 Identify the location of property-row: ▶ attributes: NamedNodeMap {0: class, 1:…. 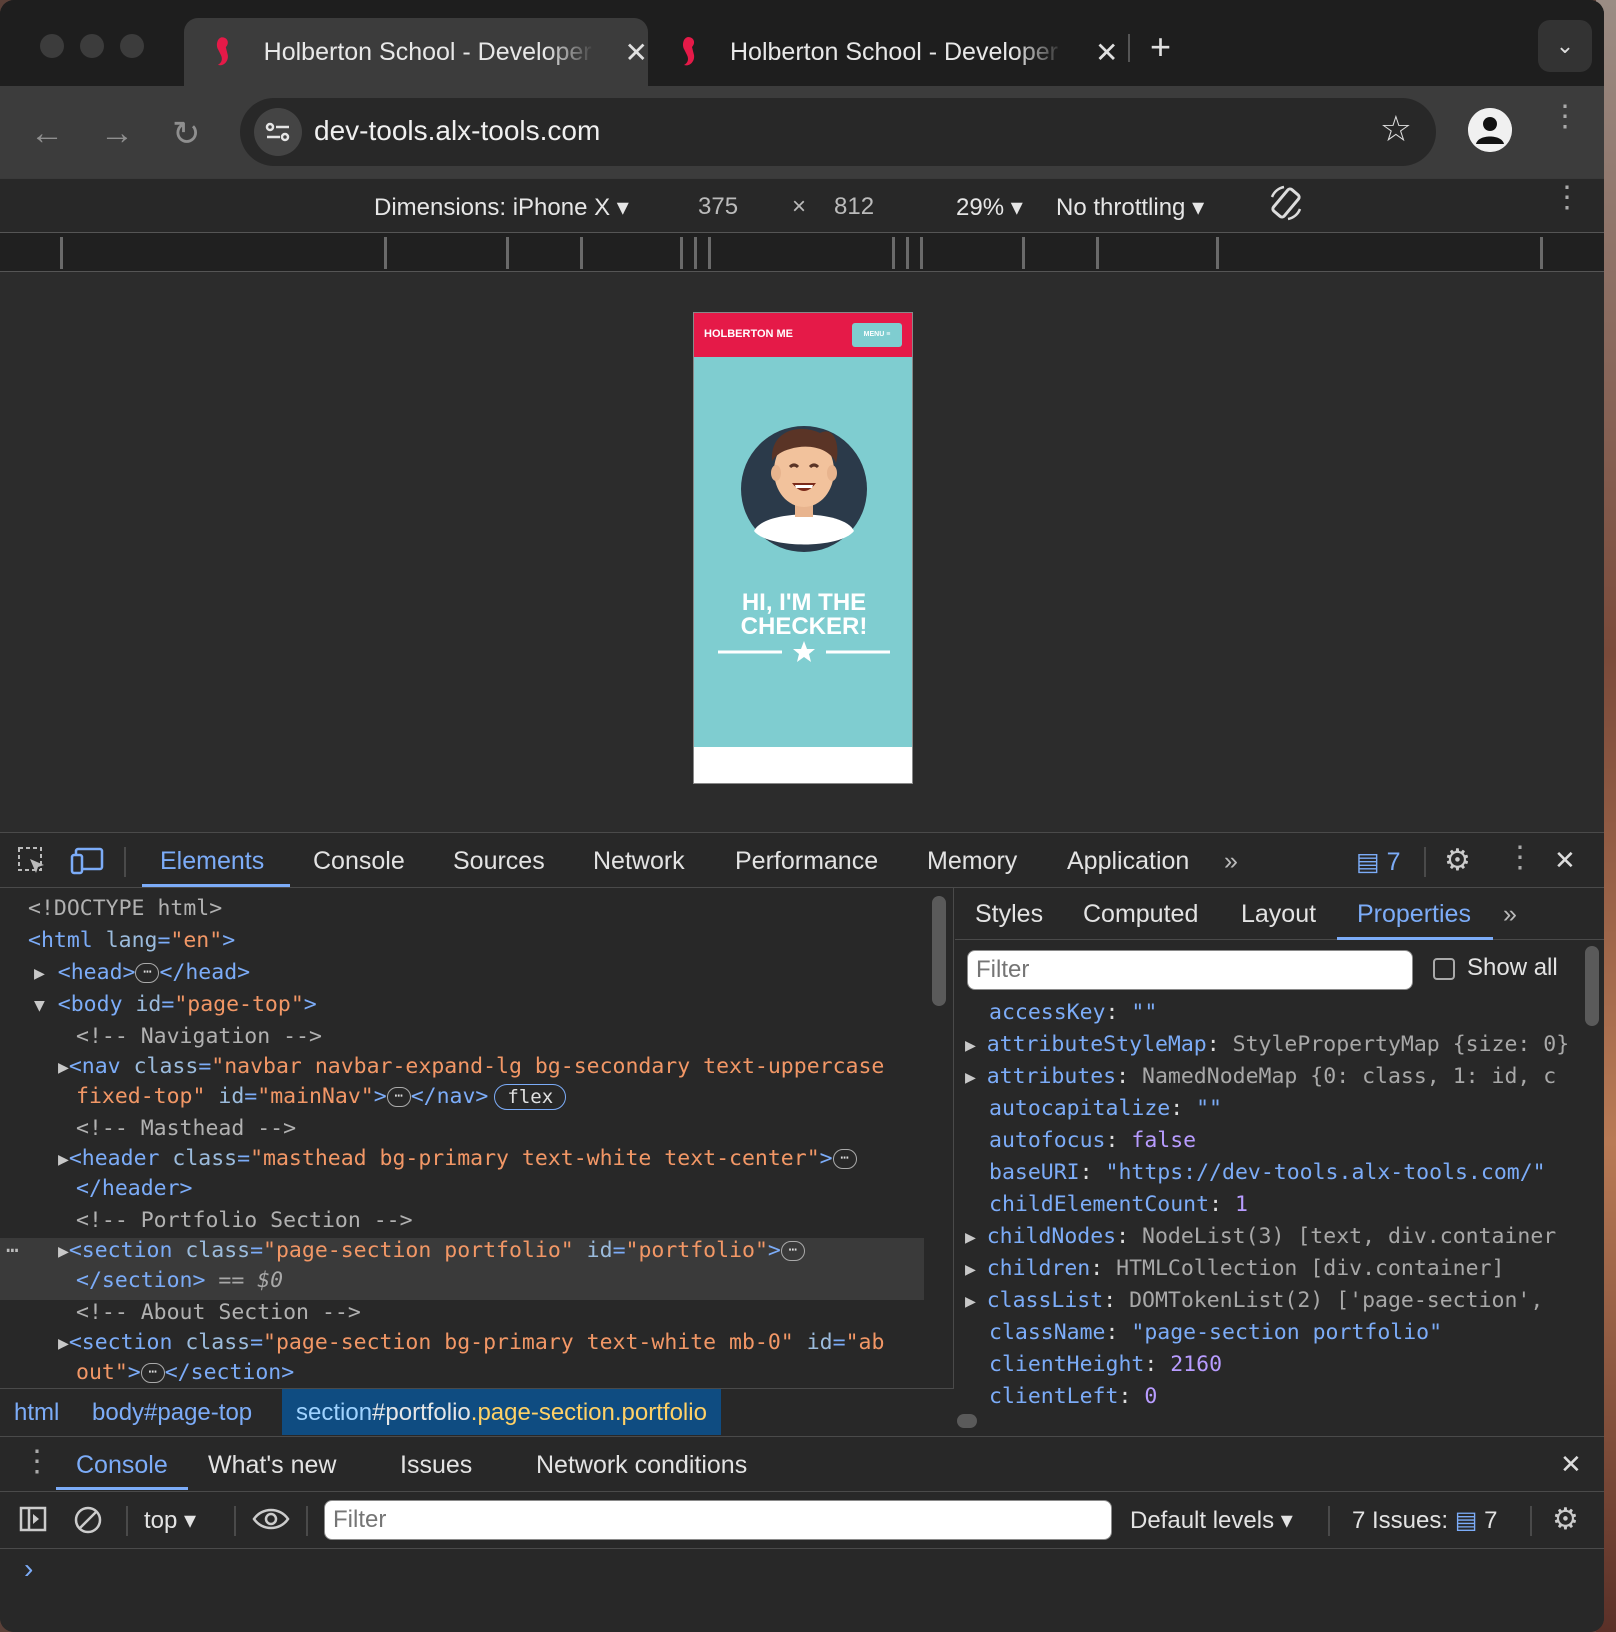
(1260, 1076).